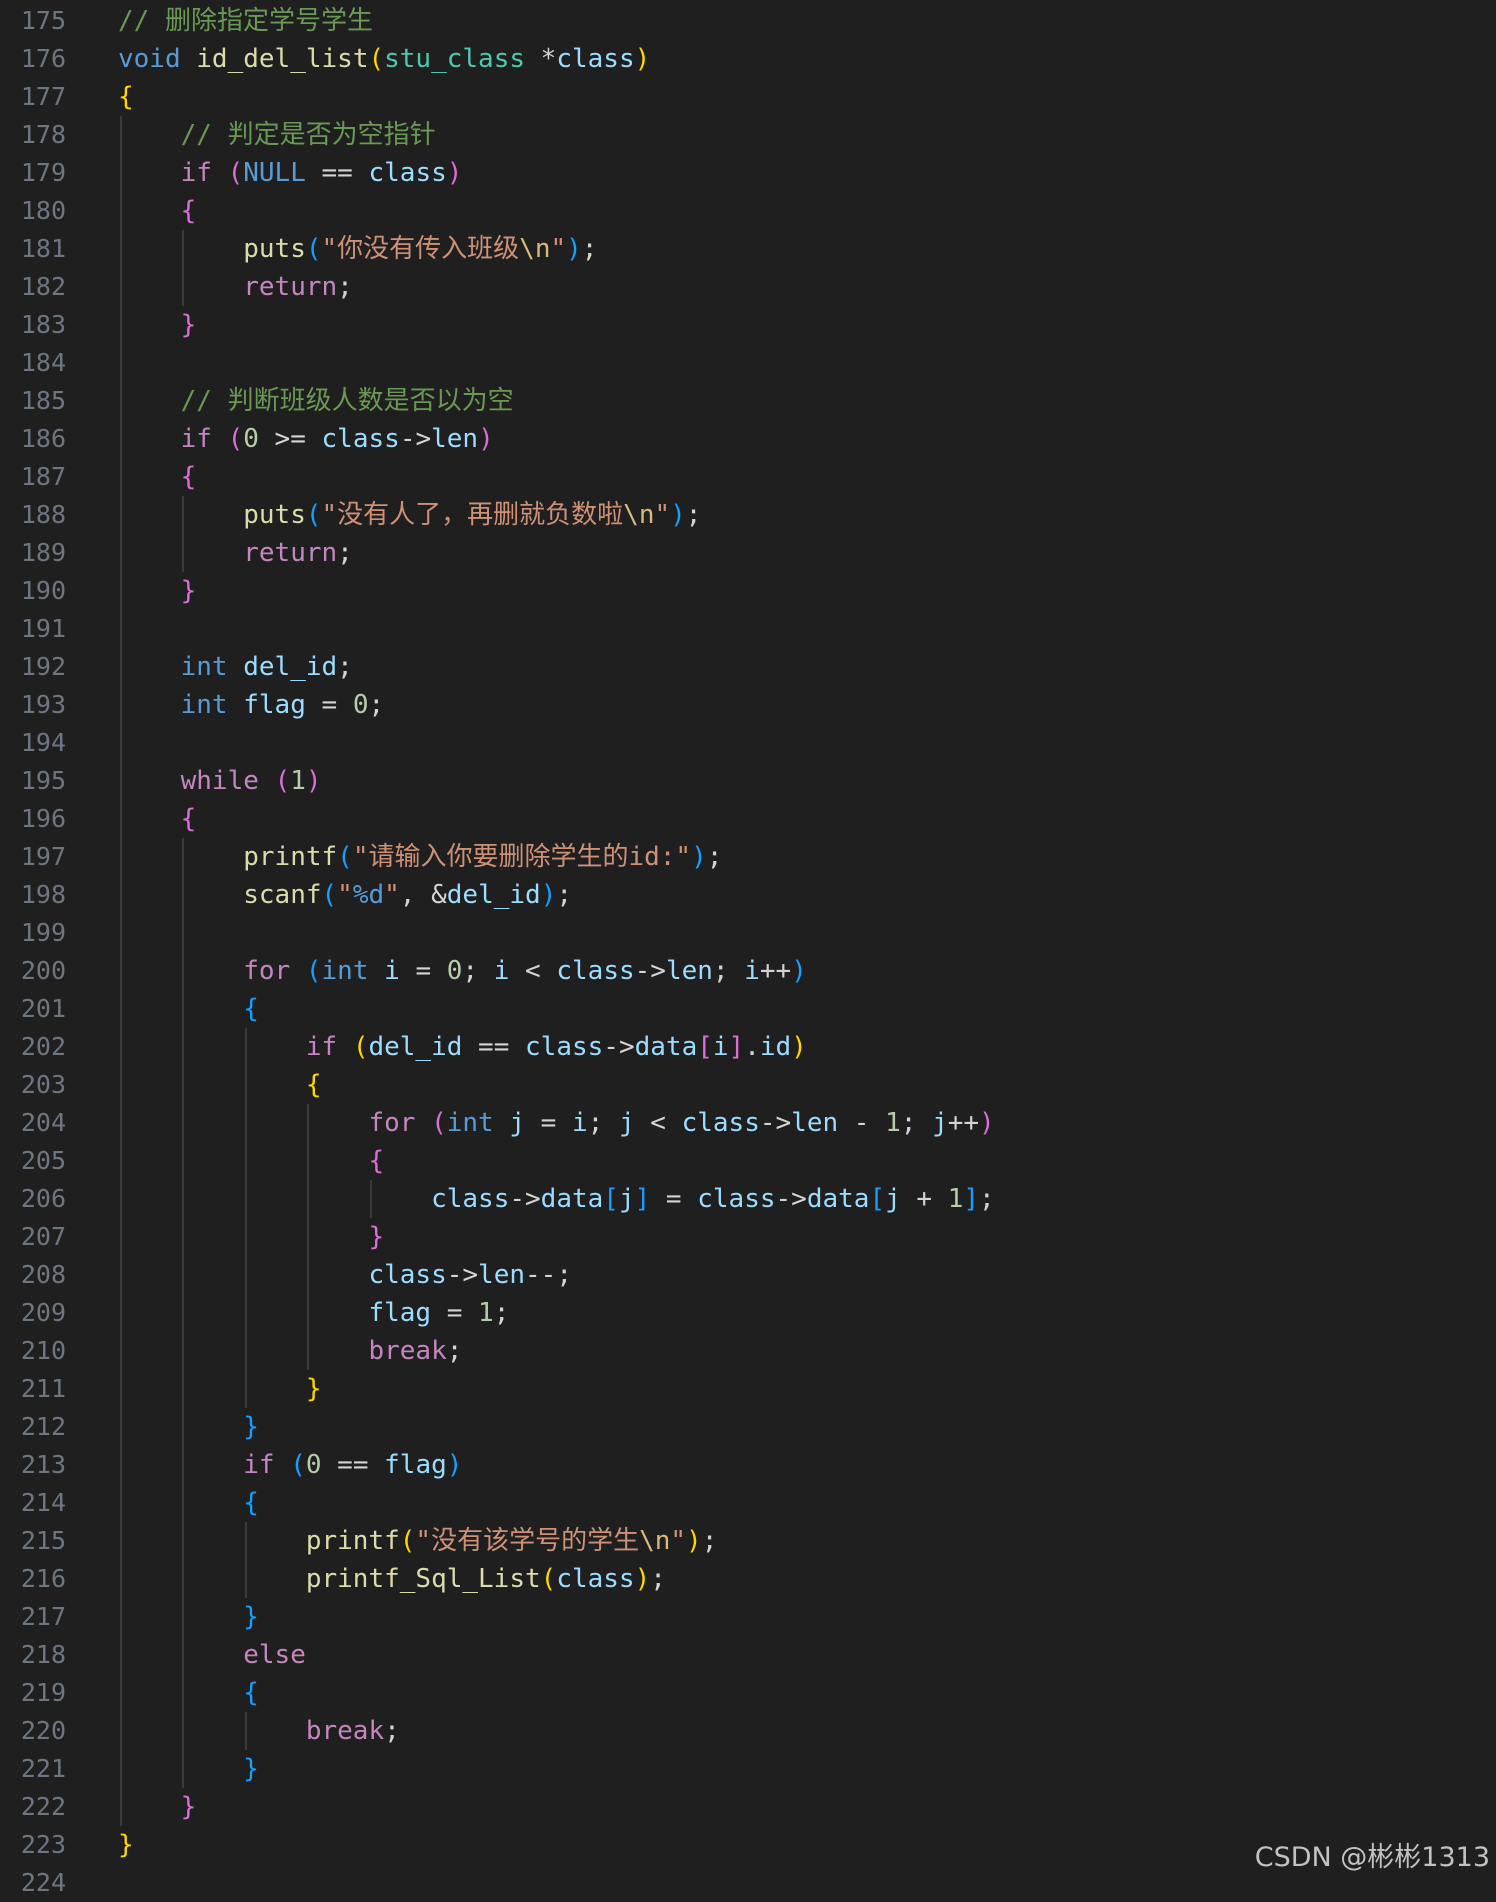 Image resolution: width=1496 pixels, height=1902 pixels. Describe the element at coordinates (220, 781) in the screenshot. I see `code-text: while (1)` at that location.